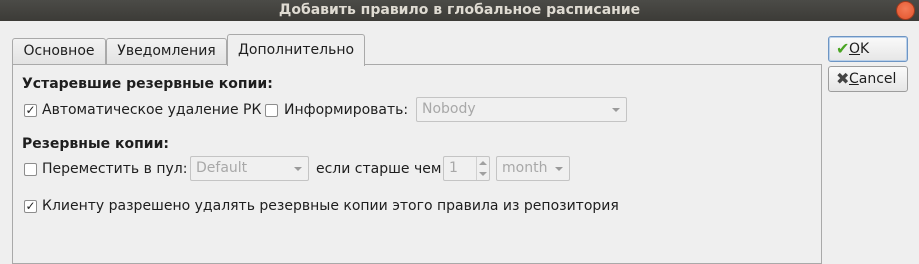  I want to click on cancel-icon: ✖, so click(843, 78).